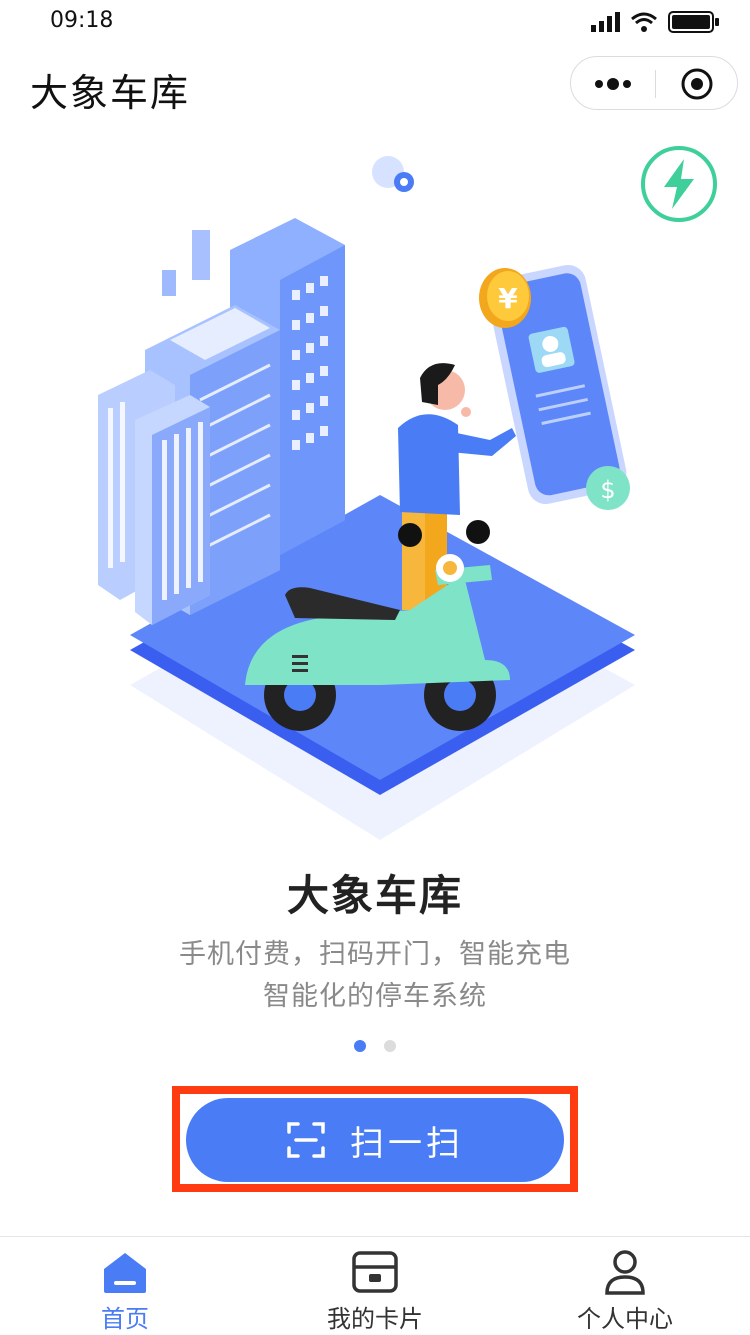 This screenshot has width=750, height=1335. What do you see at coordinates (644, 22) in the screenshot?
I see `wifi-icon` at bounding box center [644, 22].